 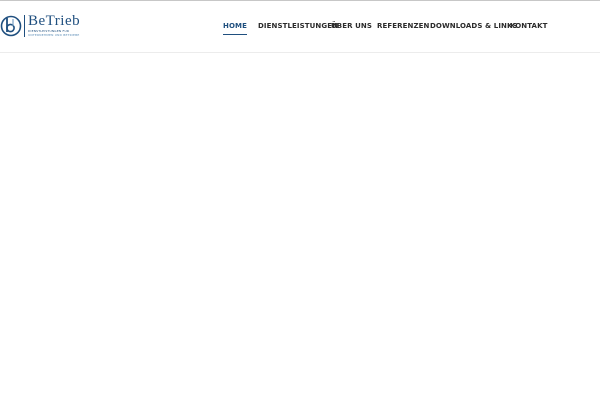 I want to click on nav-item-downloads-links: DOWNLOADS & LINKS, so click(x=474, y=26).